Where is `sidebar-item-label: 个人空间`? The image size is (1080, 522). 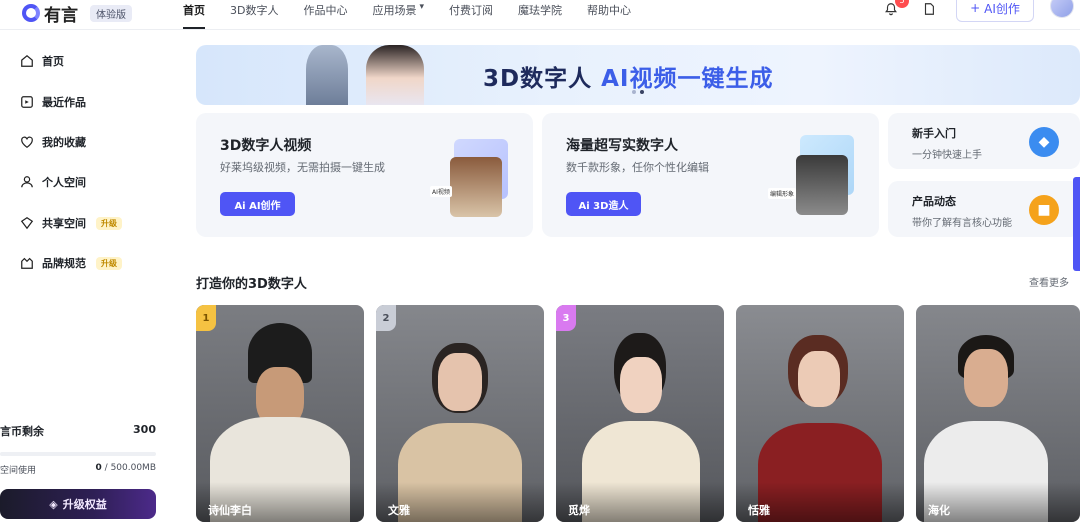
sidebar-item-label: 个人空间 is located at coordinates (64, 182).